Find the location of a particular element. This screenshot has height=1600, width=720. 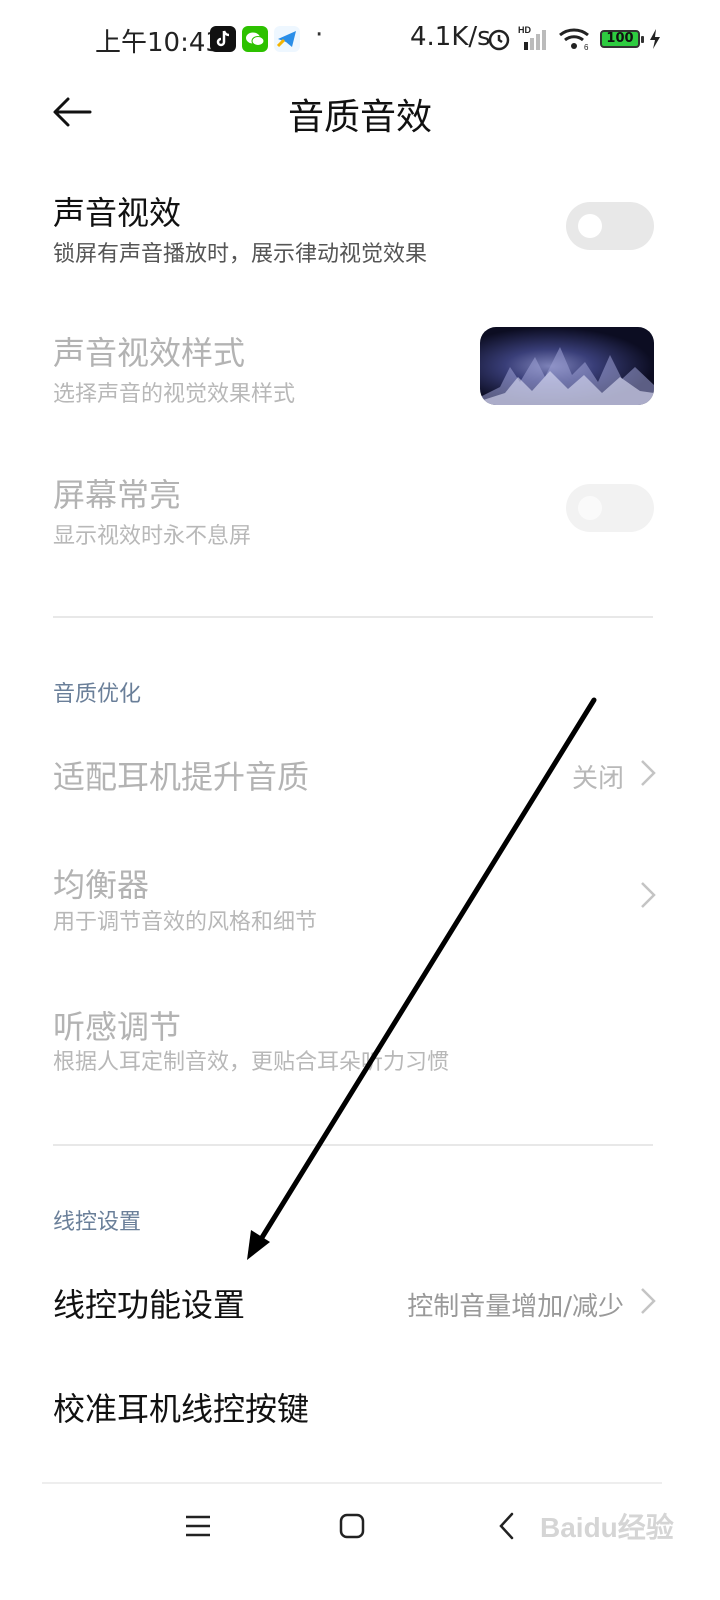

baidu-watermark: Baidu经验 is located at coordinates (607, 1527).